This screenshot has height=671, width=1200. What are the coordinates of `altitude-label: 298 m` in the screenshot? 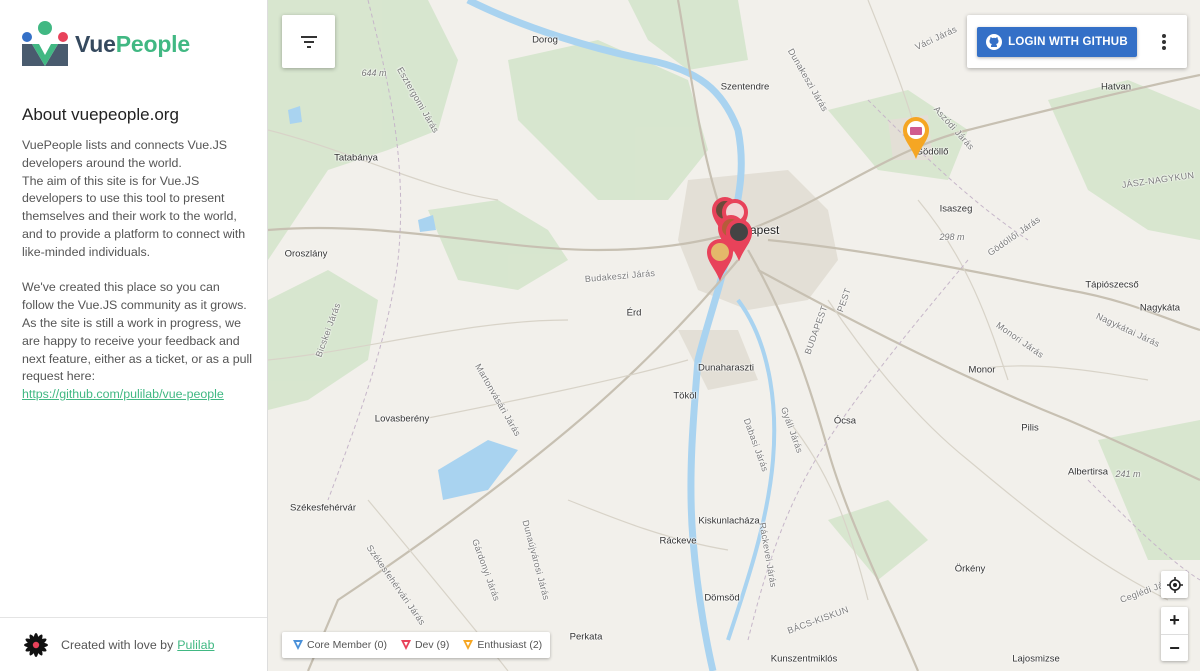 It's located at (952, 237).